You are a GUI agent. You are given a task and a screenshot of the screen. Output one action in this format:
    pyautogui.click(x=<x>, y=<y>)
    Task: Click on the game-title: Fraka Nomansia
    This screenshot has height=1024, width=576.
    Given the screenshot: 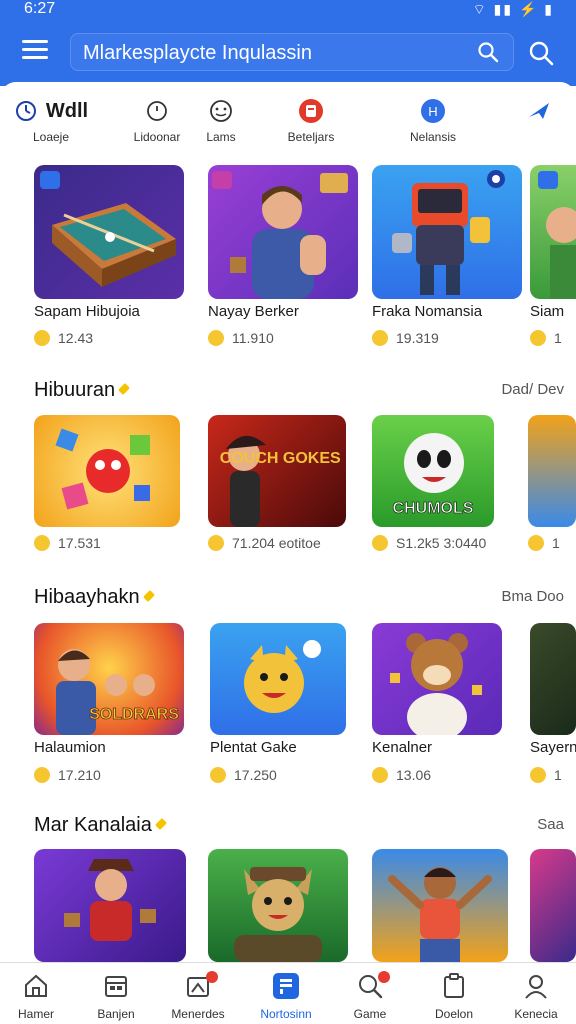 What is the action you would take?
    pyautogui.click(x=427, y=311)
    